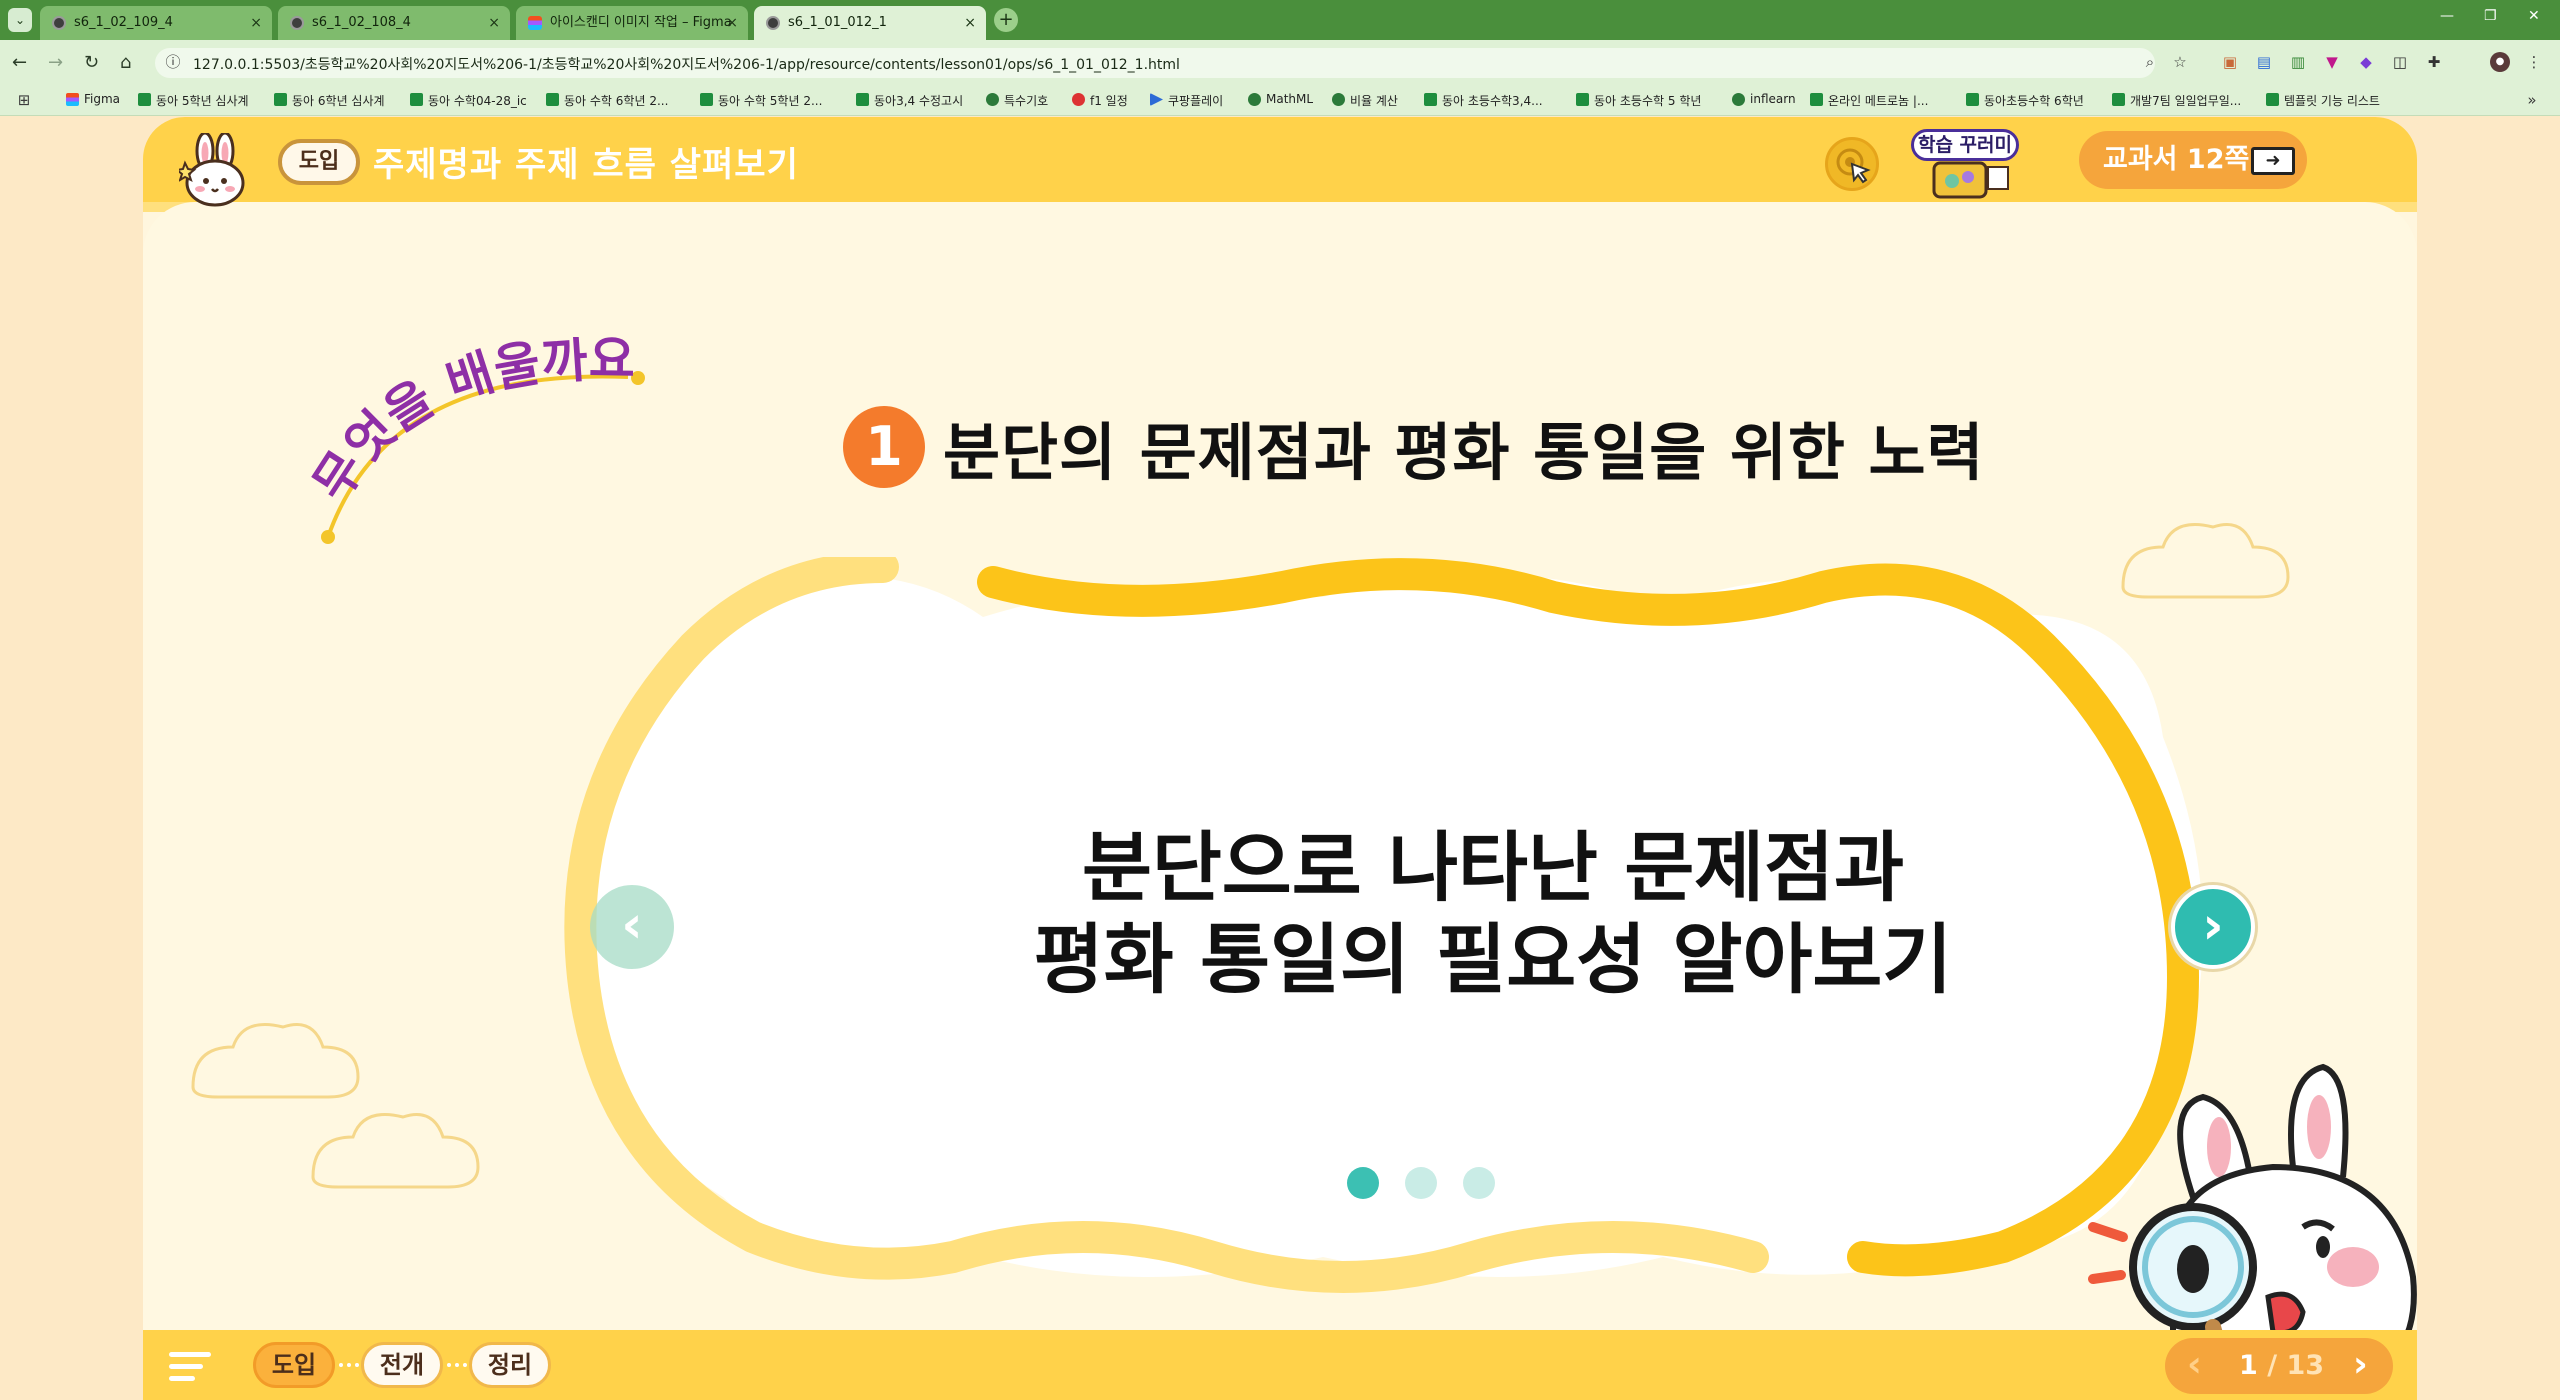  I want to click on tab-search-button: ⌄, so click(20, 20).